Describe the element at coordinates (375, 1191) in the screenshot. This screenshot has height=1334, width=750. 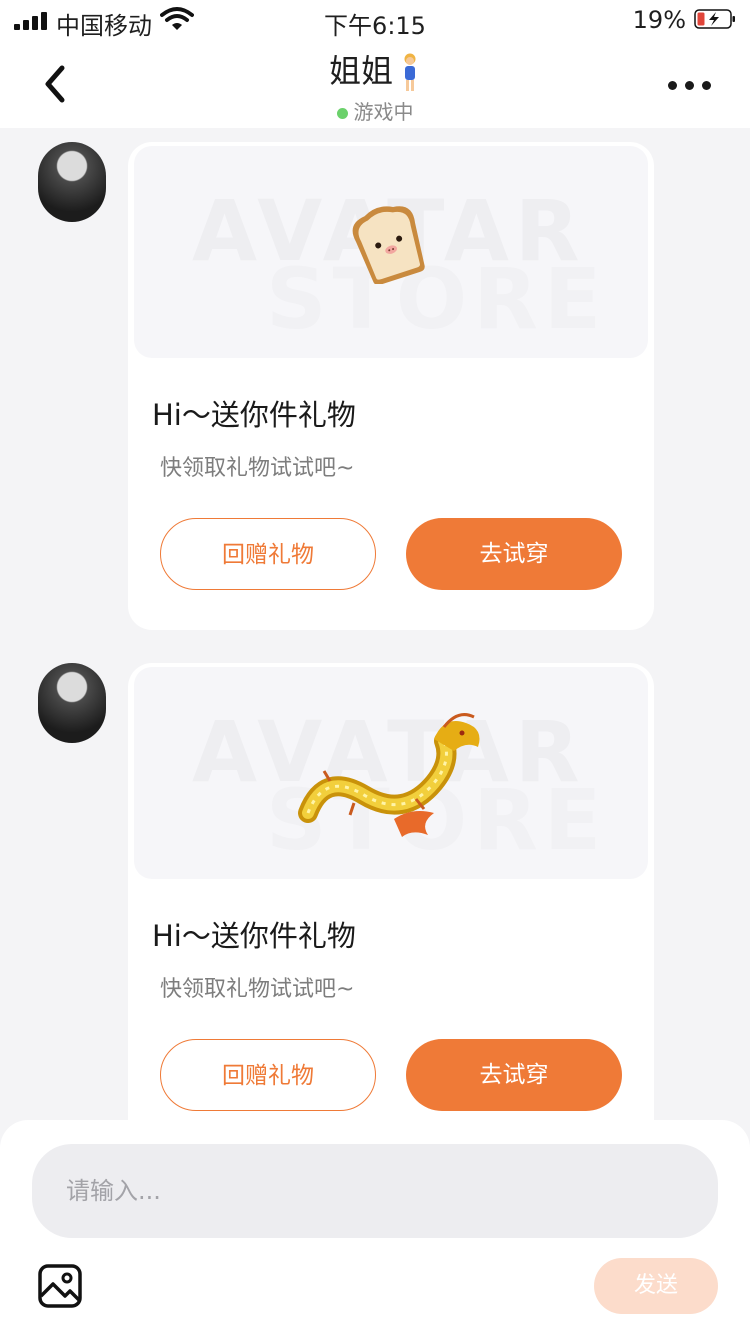
I see `message-input` at that location.